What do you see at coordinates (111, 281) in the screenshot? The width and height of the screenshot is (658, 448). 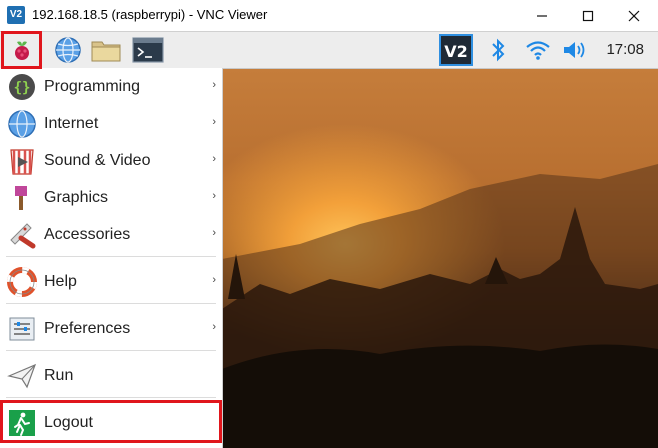 I see `menu-item-help: Help ›` at bounding box center [111, 281].